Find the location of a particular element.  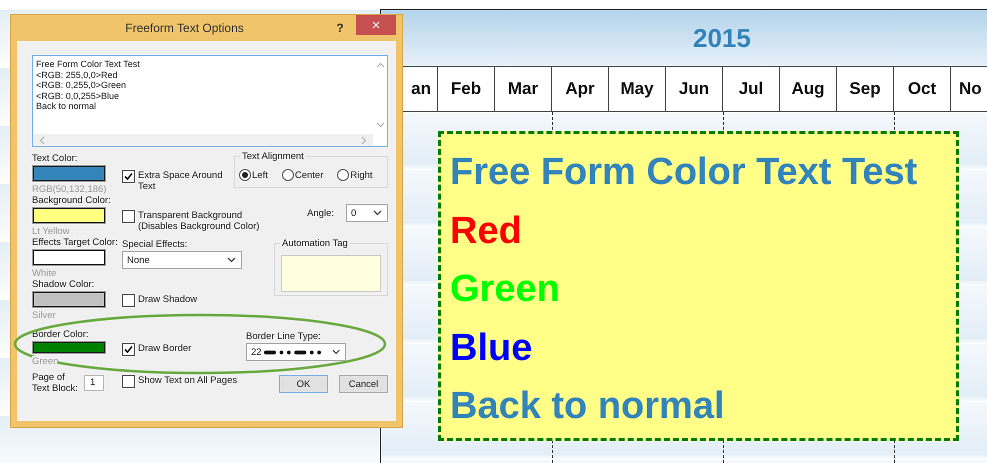

radio-label: Center is located at coordinates (309, 175).